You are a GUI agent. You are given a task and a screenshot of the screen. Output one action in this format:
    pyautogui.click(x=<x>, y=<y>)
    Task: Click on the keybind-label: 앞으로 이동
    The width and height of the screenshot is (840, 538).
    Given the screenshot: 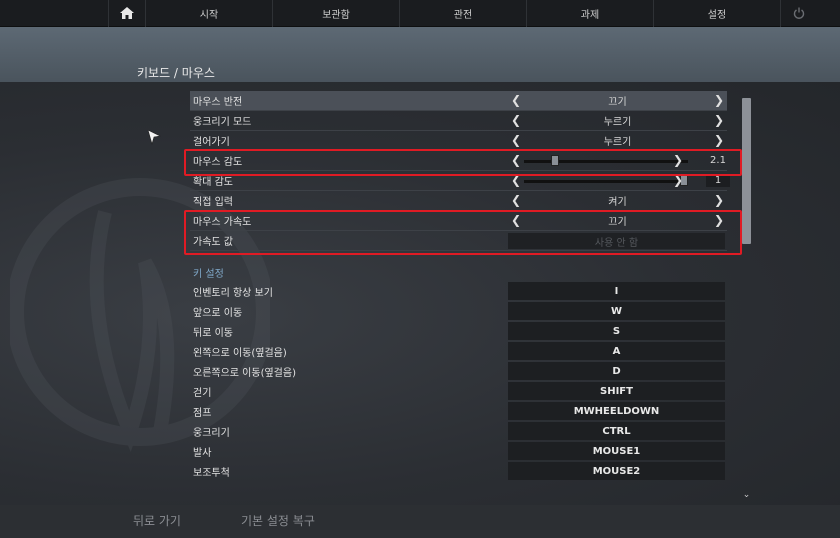 What is the action you would take?
    pyautogui.click(x=218, y=313)
    